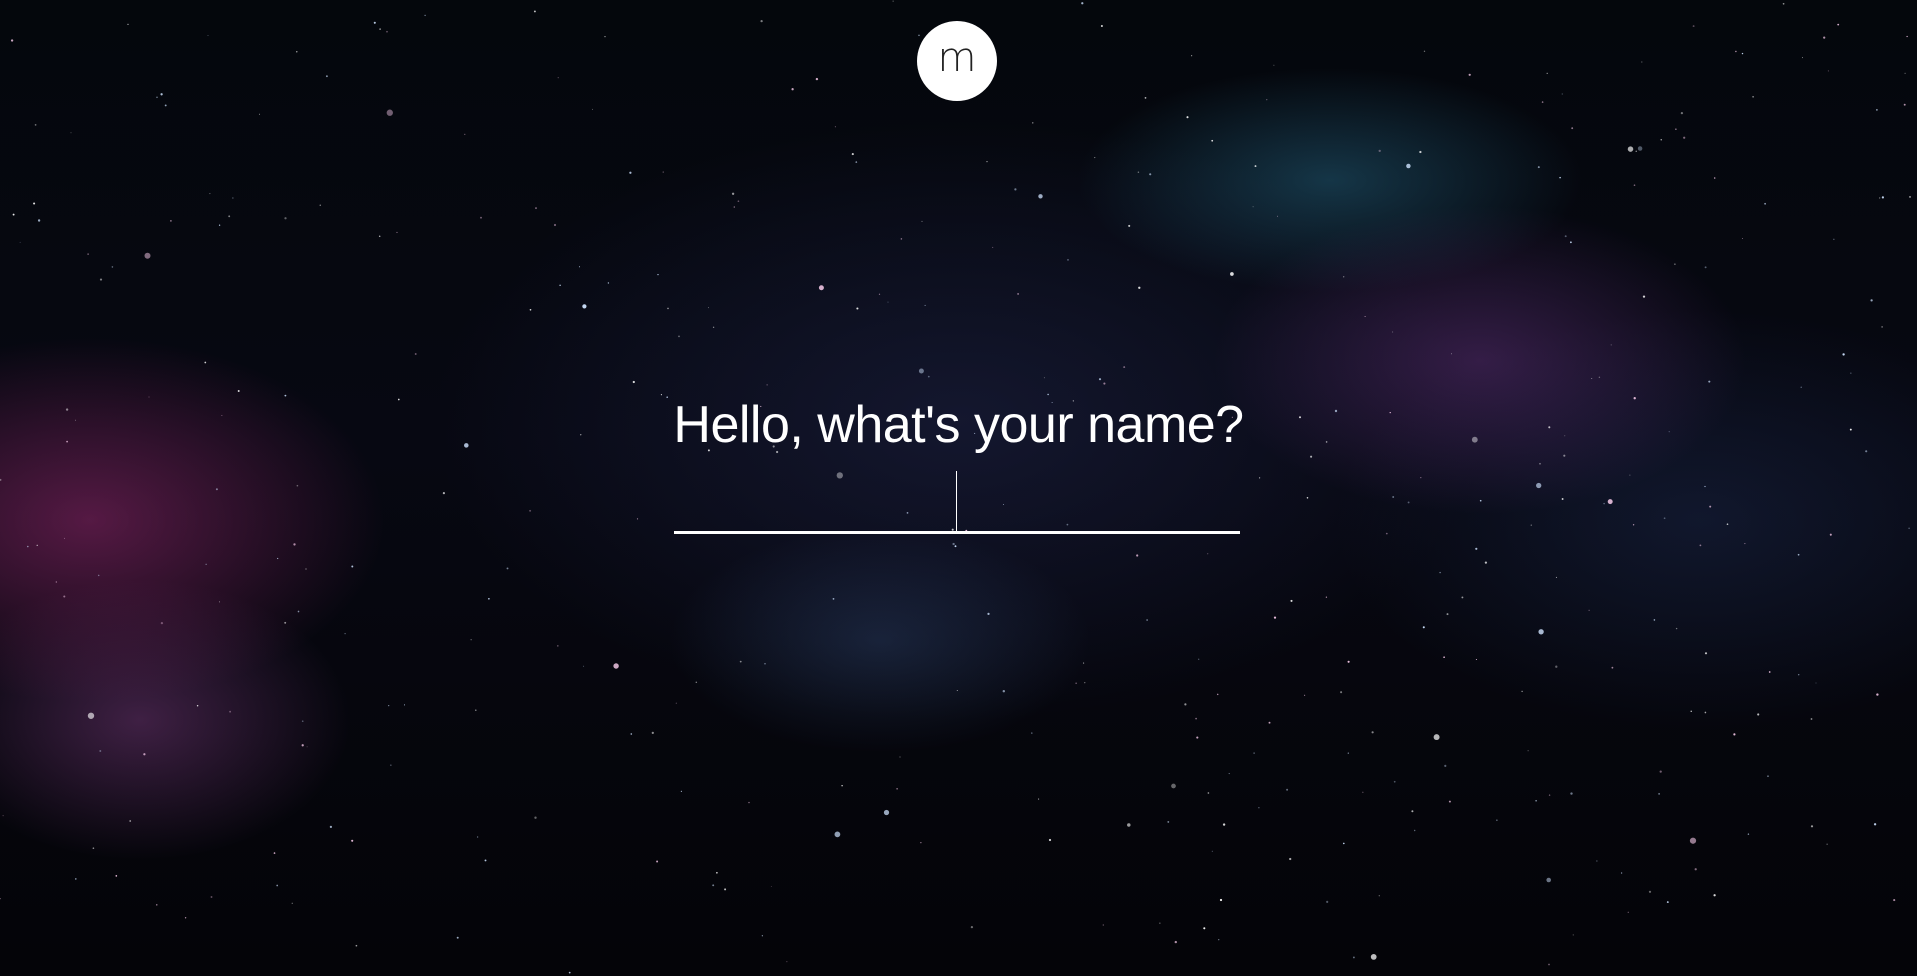 The width and height of the screenshot is (1917, 976). Describe the element at coordinates (957, 501) in the screenshot. I see `name-input` at that location.